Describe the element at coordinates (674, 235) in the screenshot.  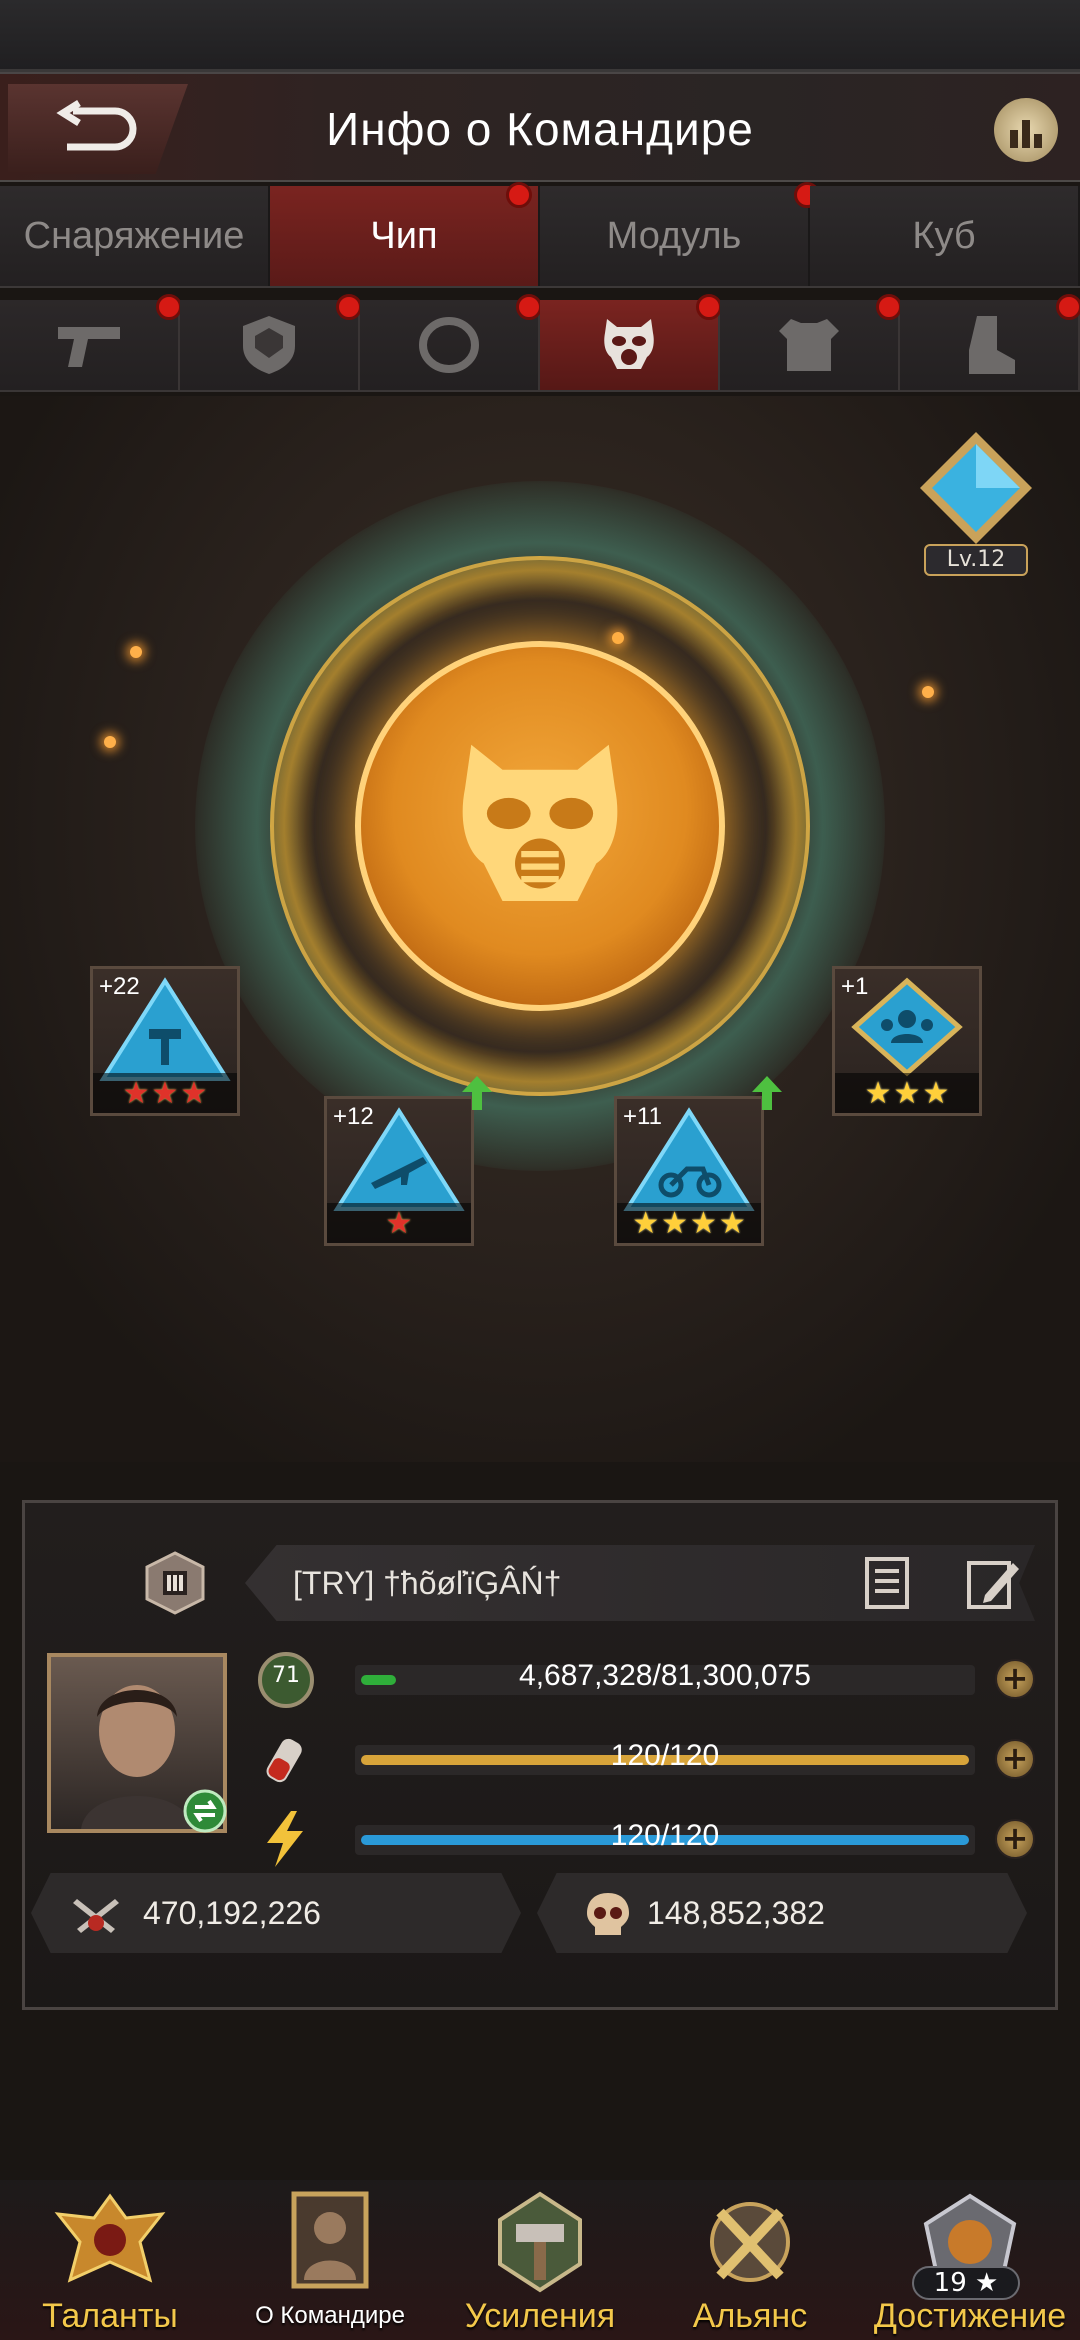
I see `tab-module-label: Модуль` at that location.